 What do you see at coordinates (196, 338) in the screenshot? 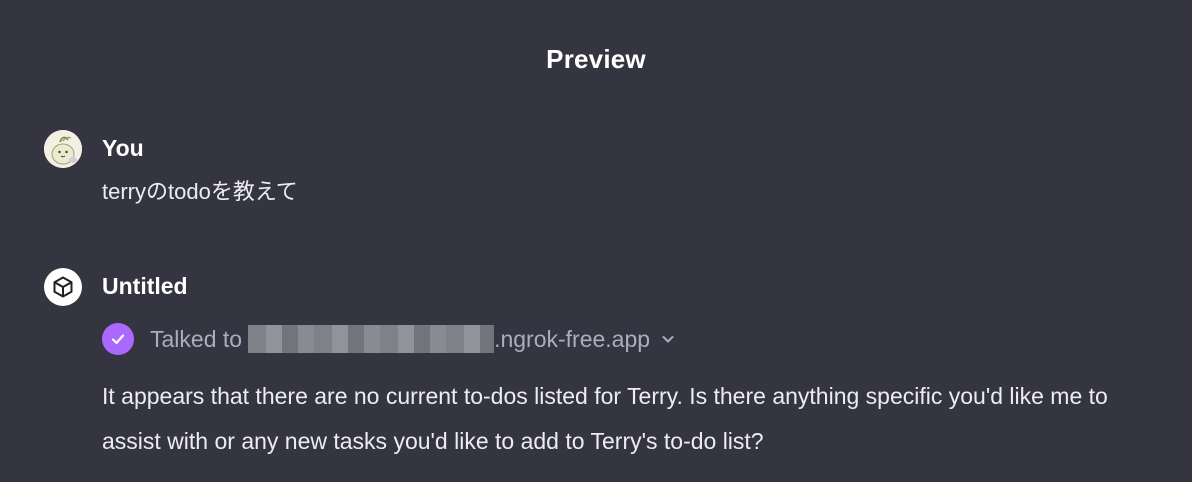
I see `tool-call-prefix: Talked to` at bounding box center [196, 338].